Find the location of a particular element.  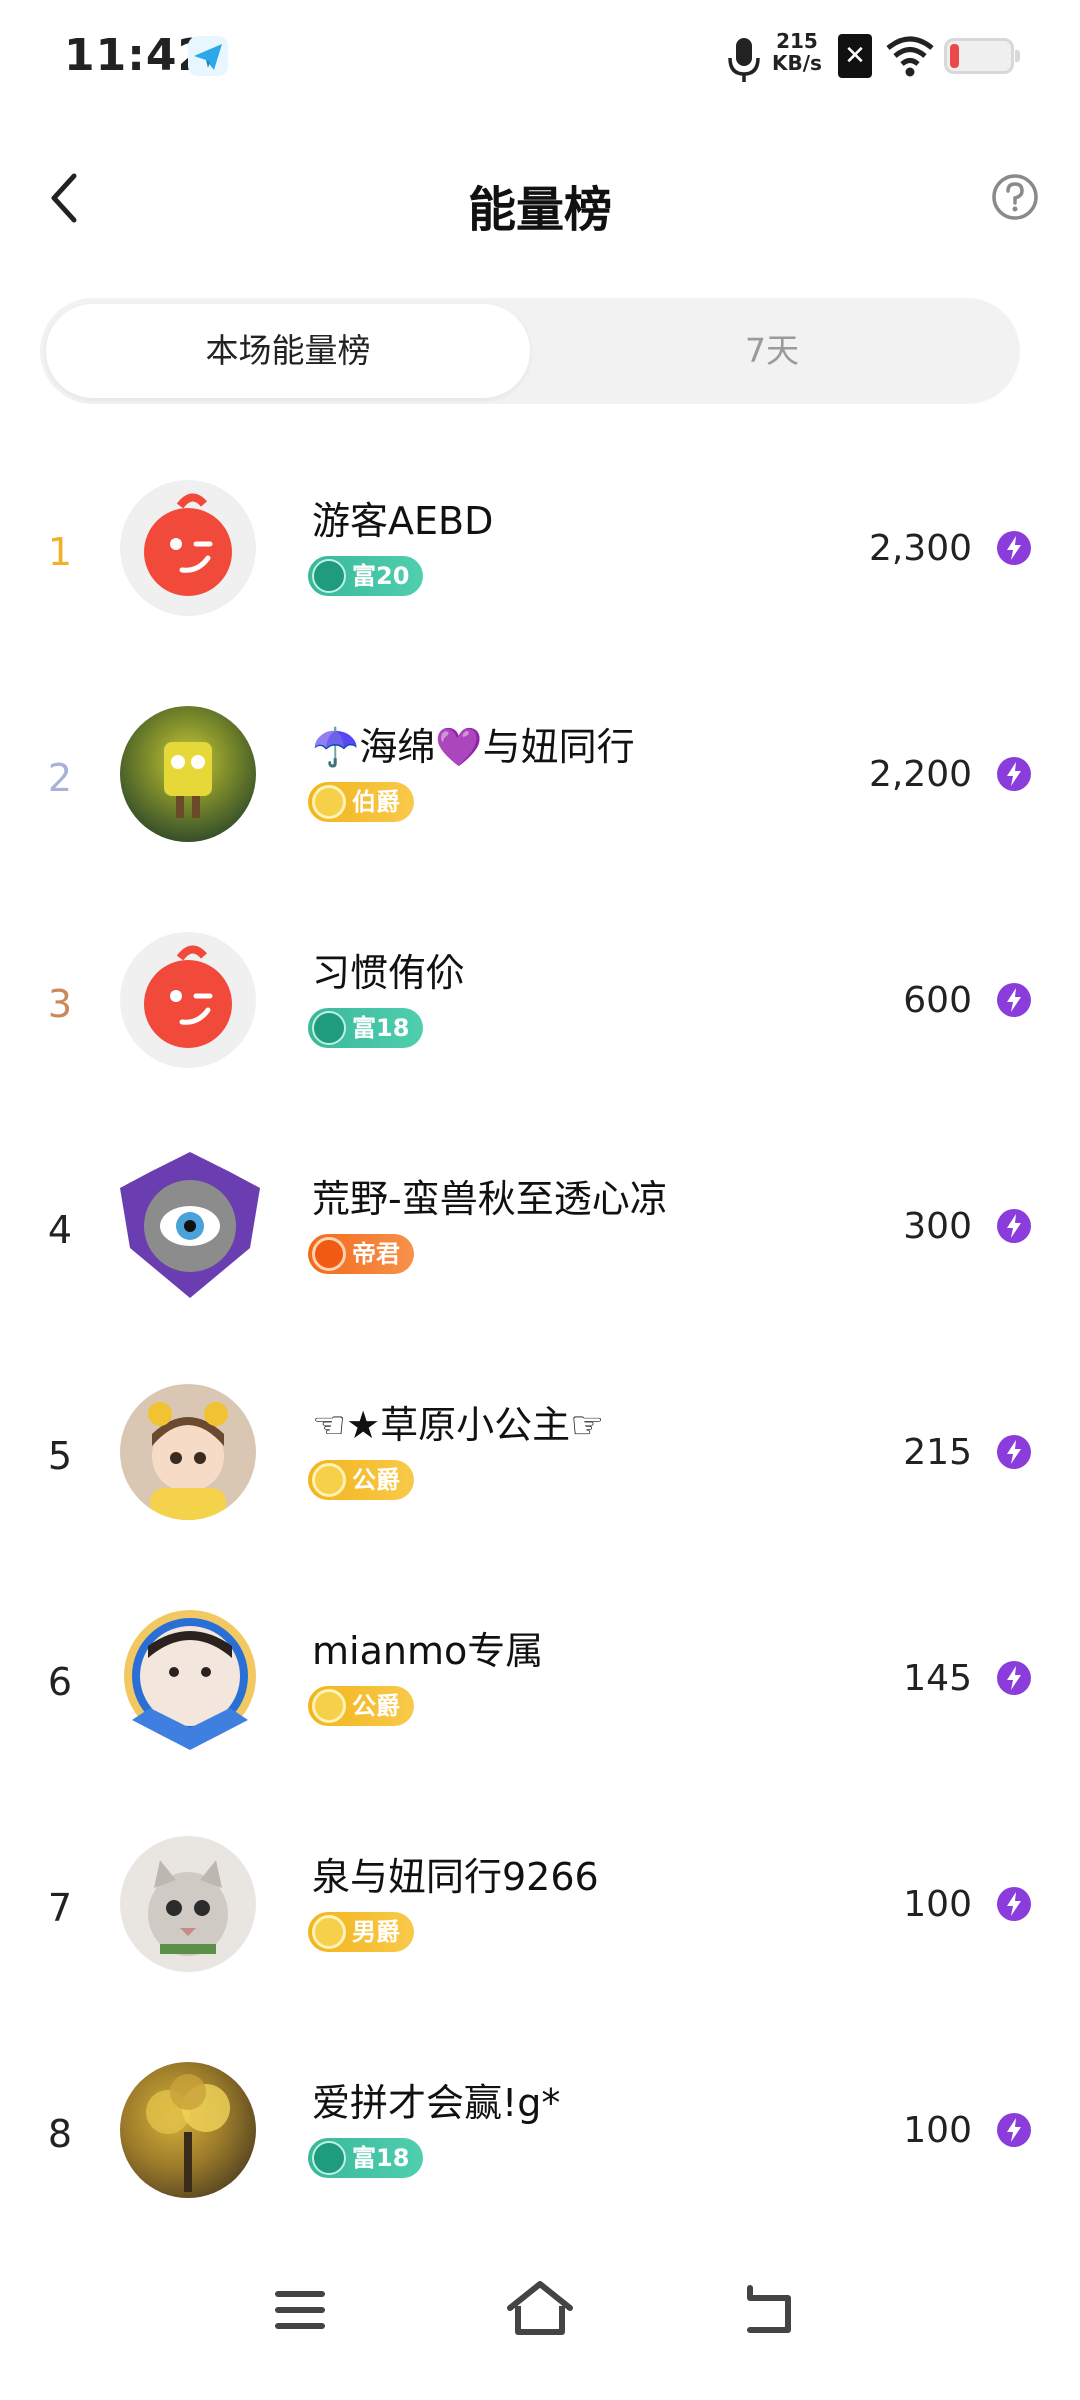

user-name: ☜★草原小公主☞ is located at coordinates (458, 1425).